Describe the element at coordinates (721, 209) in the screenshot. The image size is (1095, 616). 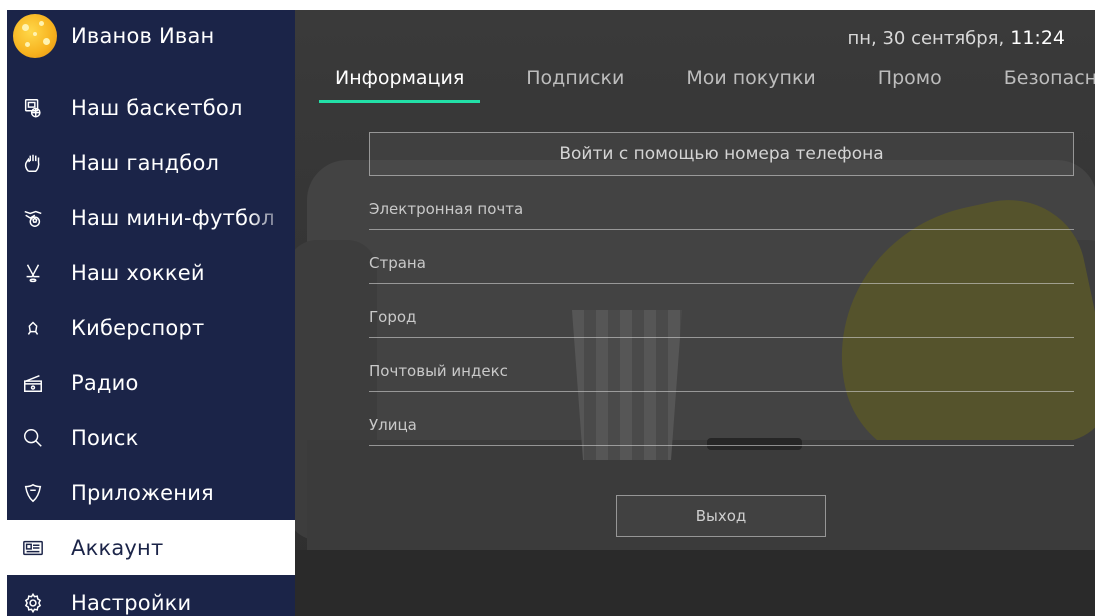
I see `email-field` at that location.